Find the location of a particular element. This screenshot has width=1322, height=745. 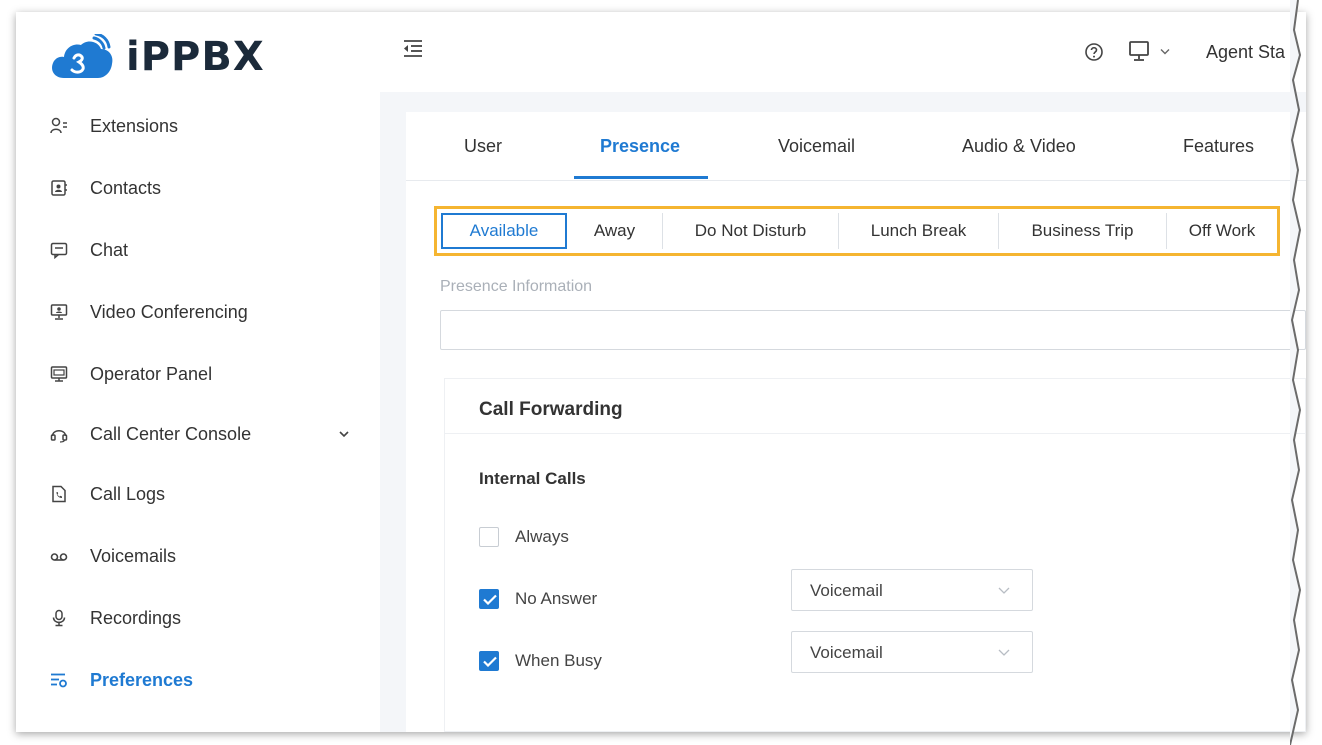

sidebar-item-operator-panel: Operator Panel is located at coordinates (198, 374).